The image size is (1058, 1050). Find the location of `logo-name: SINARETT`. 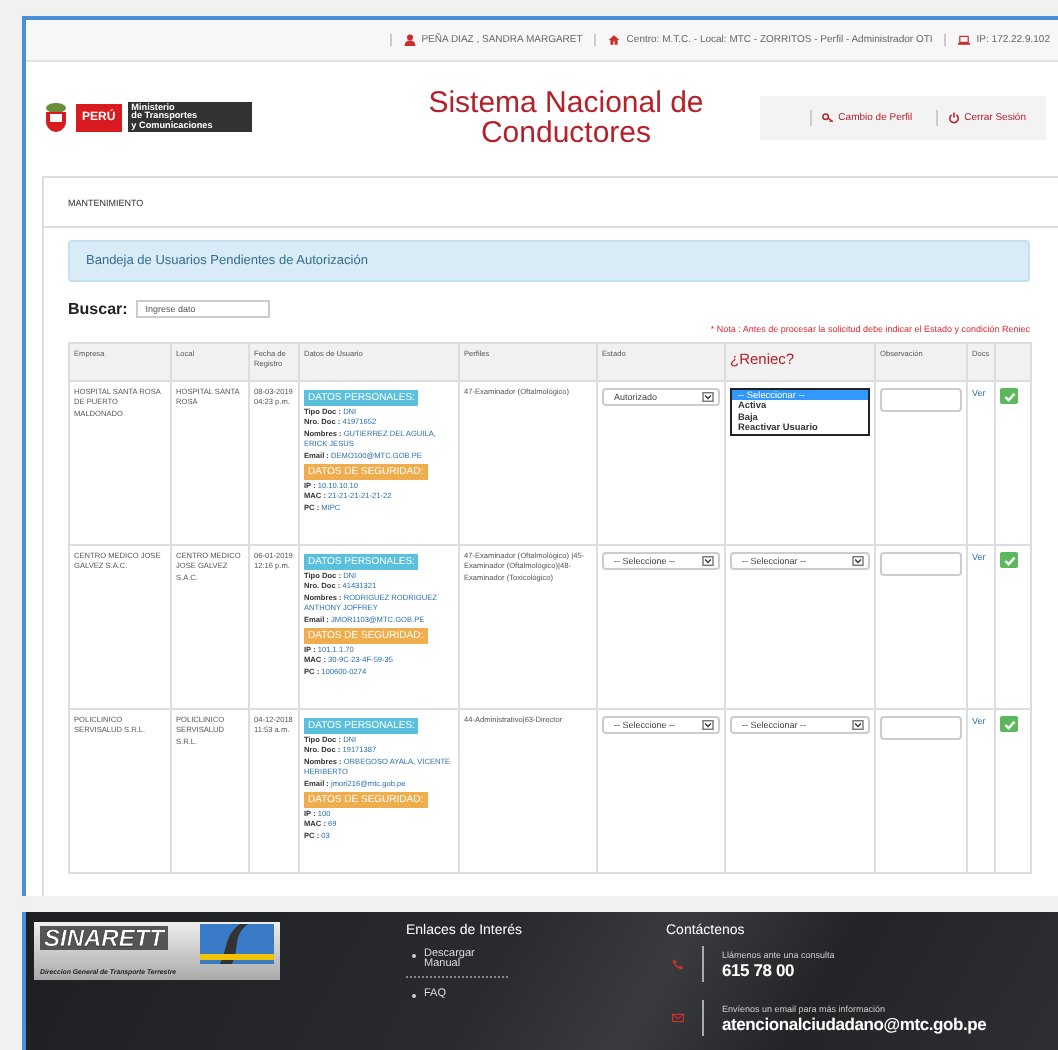

logo-name: SINARETT is located at coordinates (104, 938).